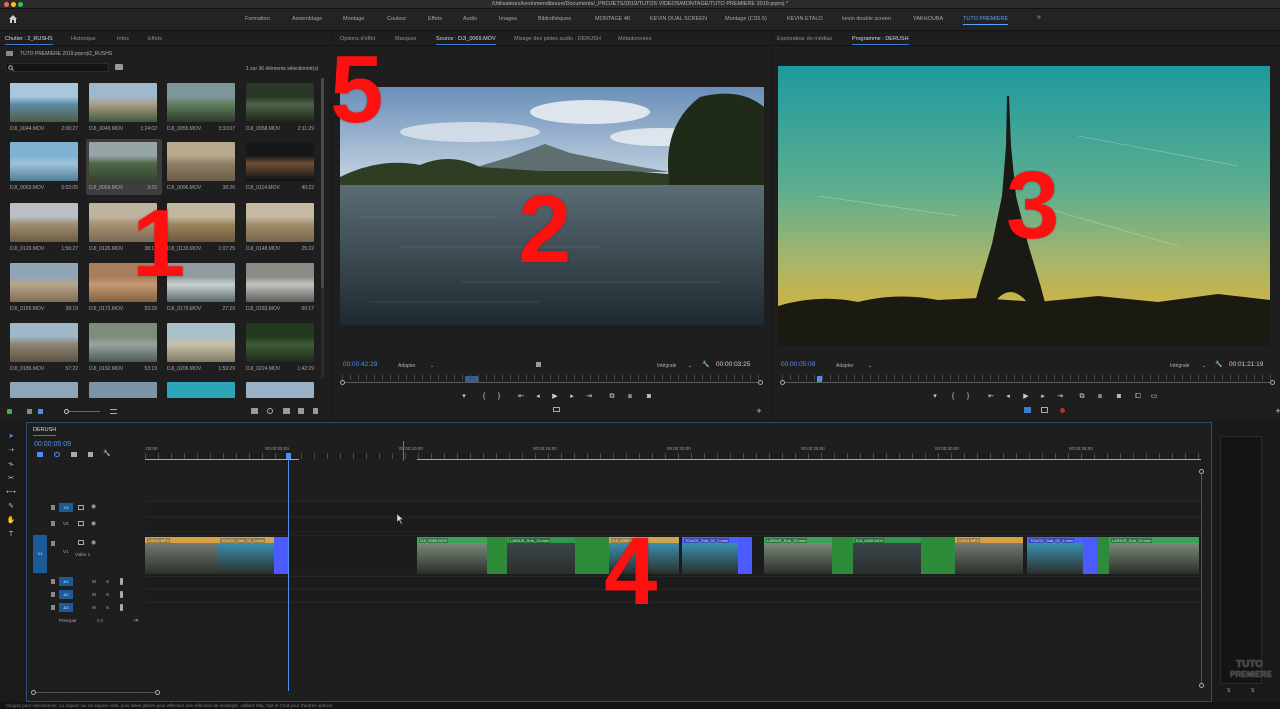 The image size is (1280, 709). I want to click on step-forward-icon: ▸, so click(572, 397).